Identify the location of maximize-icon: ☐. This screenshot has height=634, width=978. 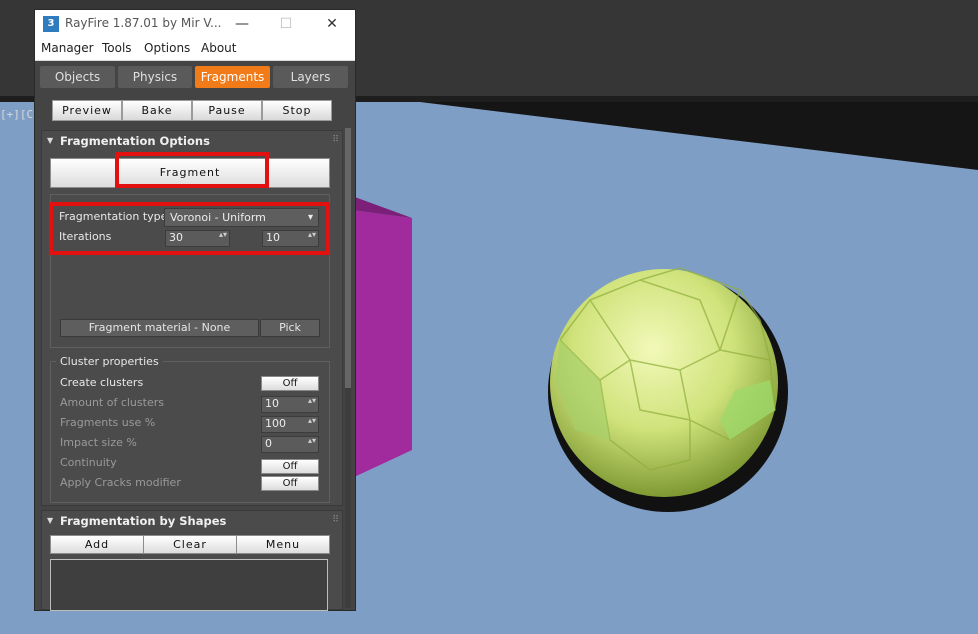
(286, 24).